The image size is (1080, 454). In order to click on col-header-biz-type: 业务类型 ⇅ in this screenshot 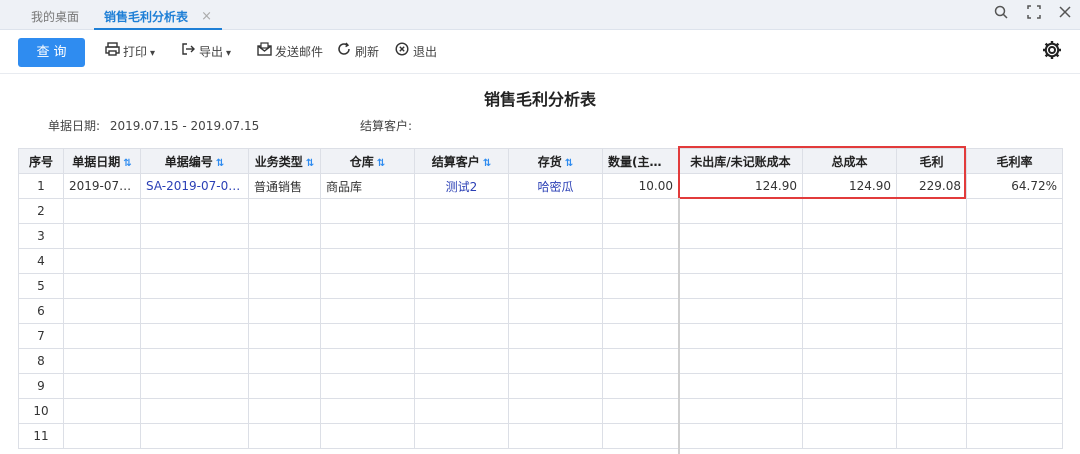, I will do `click(284, 161)`.